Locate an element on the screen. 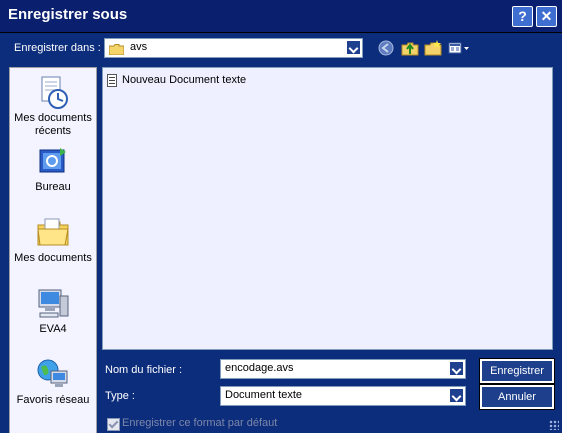 The height and width of the screenshot is (433, 562). recent-documents-icon is located at coordinates (53, 92).